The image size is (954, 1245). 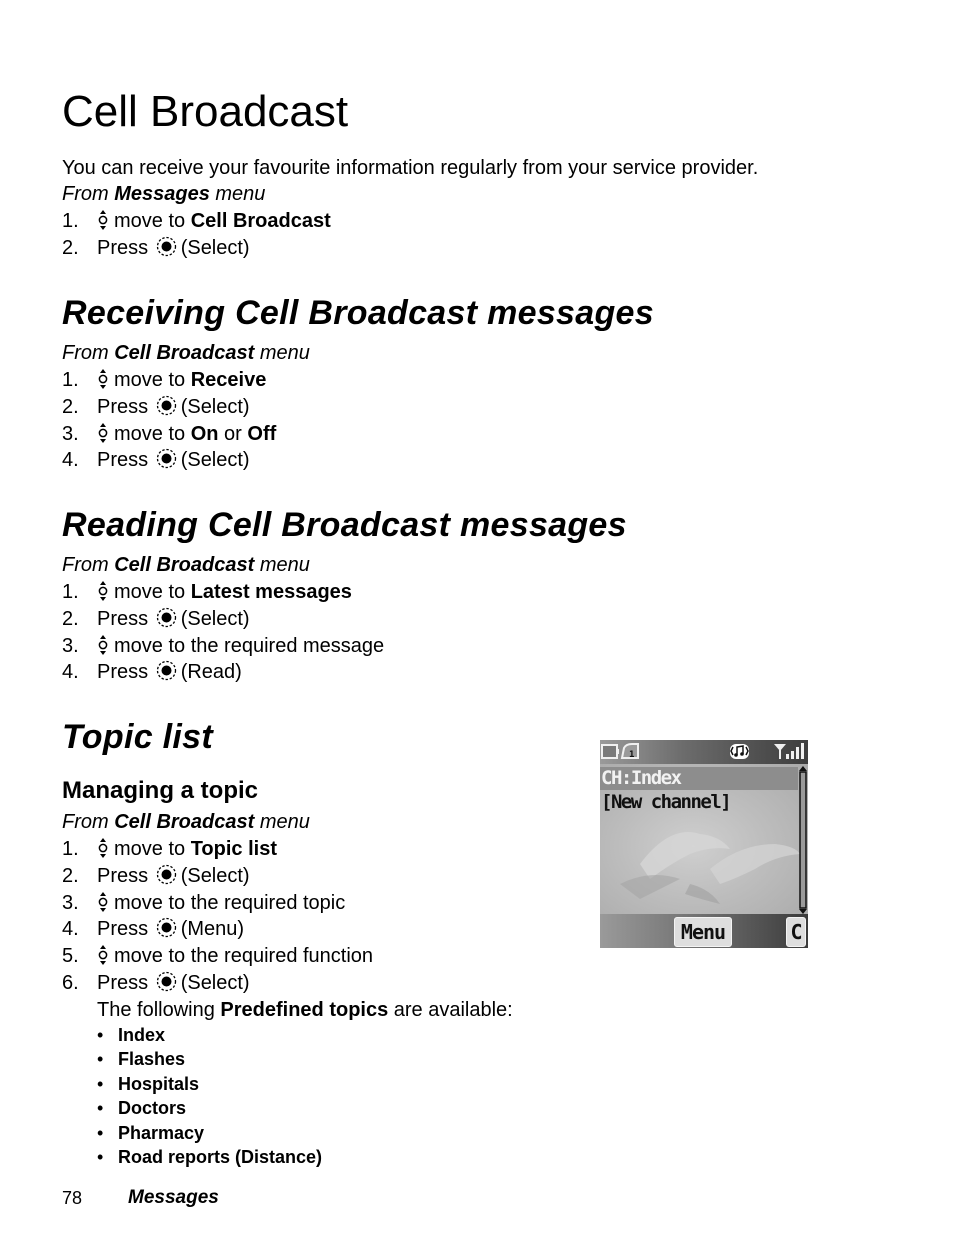 I want to click on step: 1. move to Receive, so click(x=164, y=380).